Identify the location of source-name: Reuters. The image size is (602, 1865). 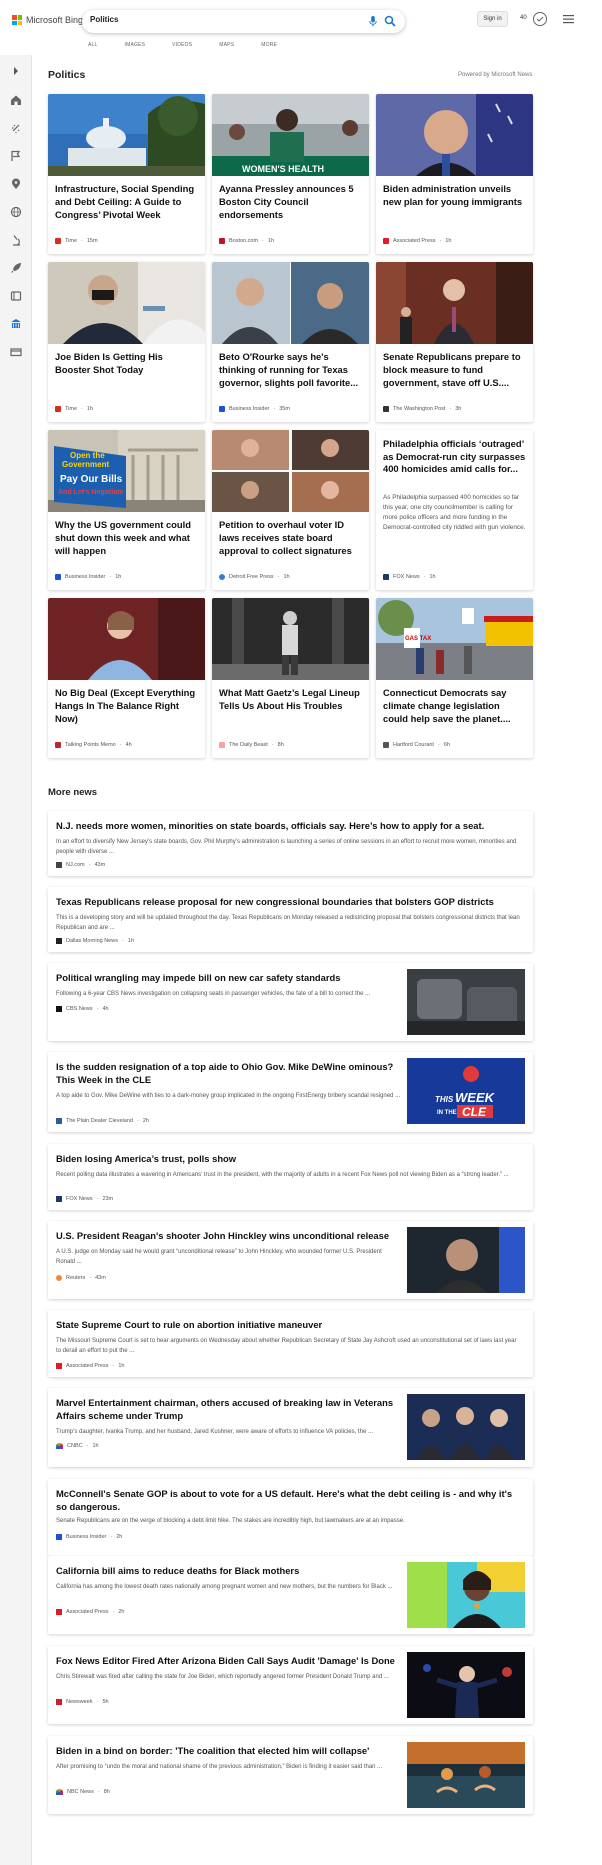
(76, 1278).